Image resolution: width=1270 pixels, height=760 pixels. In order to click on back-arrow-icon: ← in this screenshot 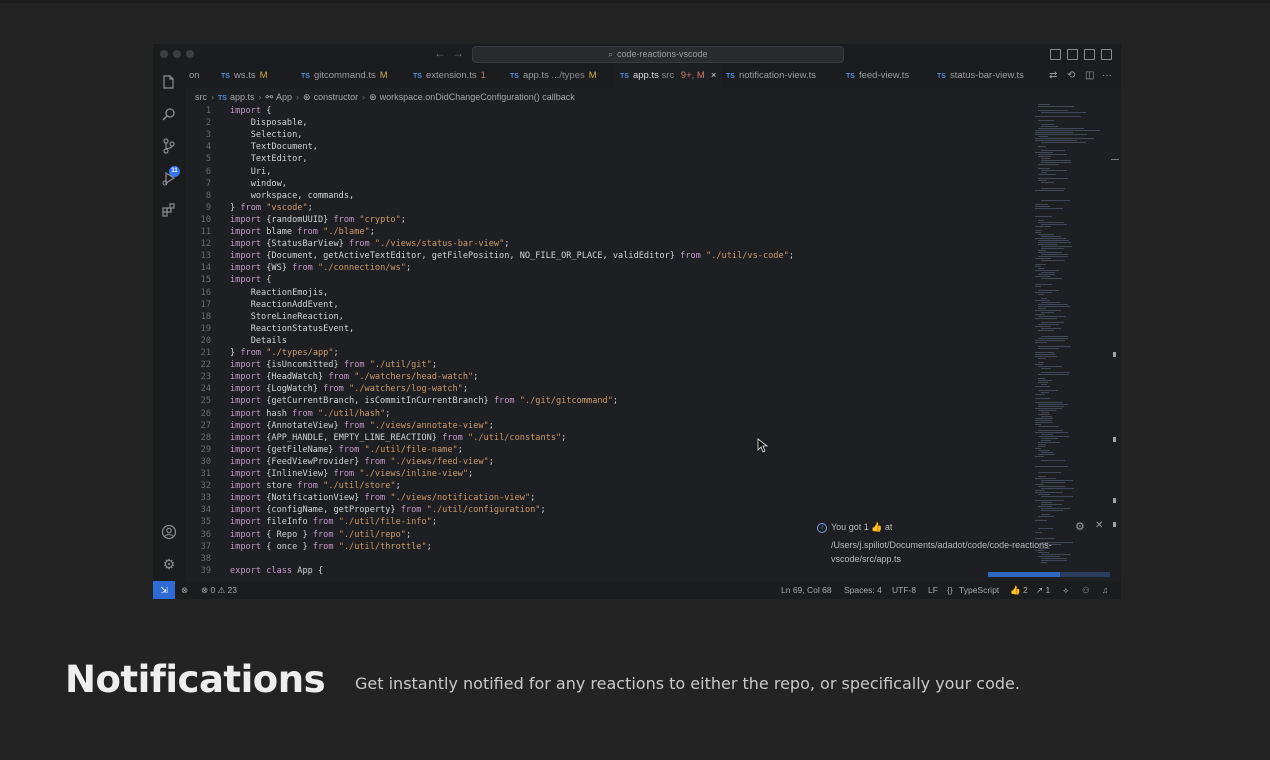, I will do `click(440, 53)`.